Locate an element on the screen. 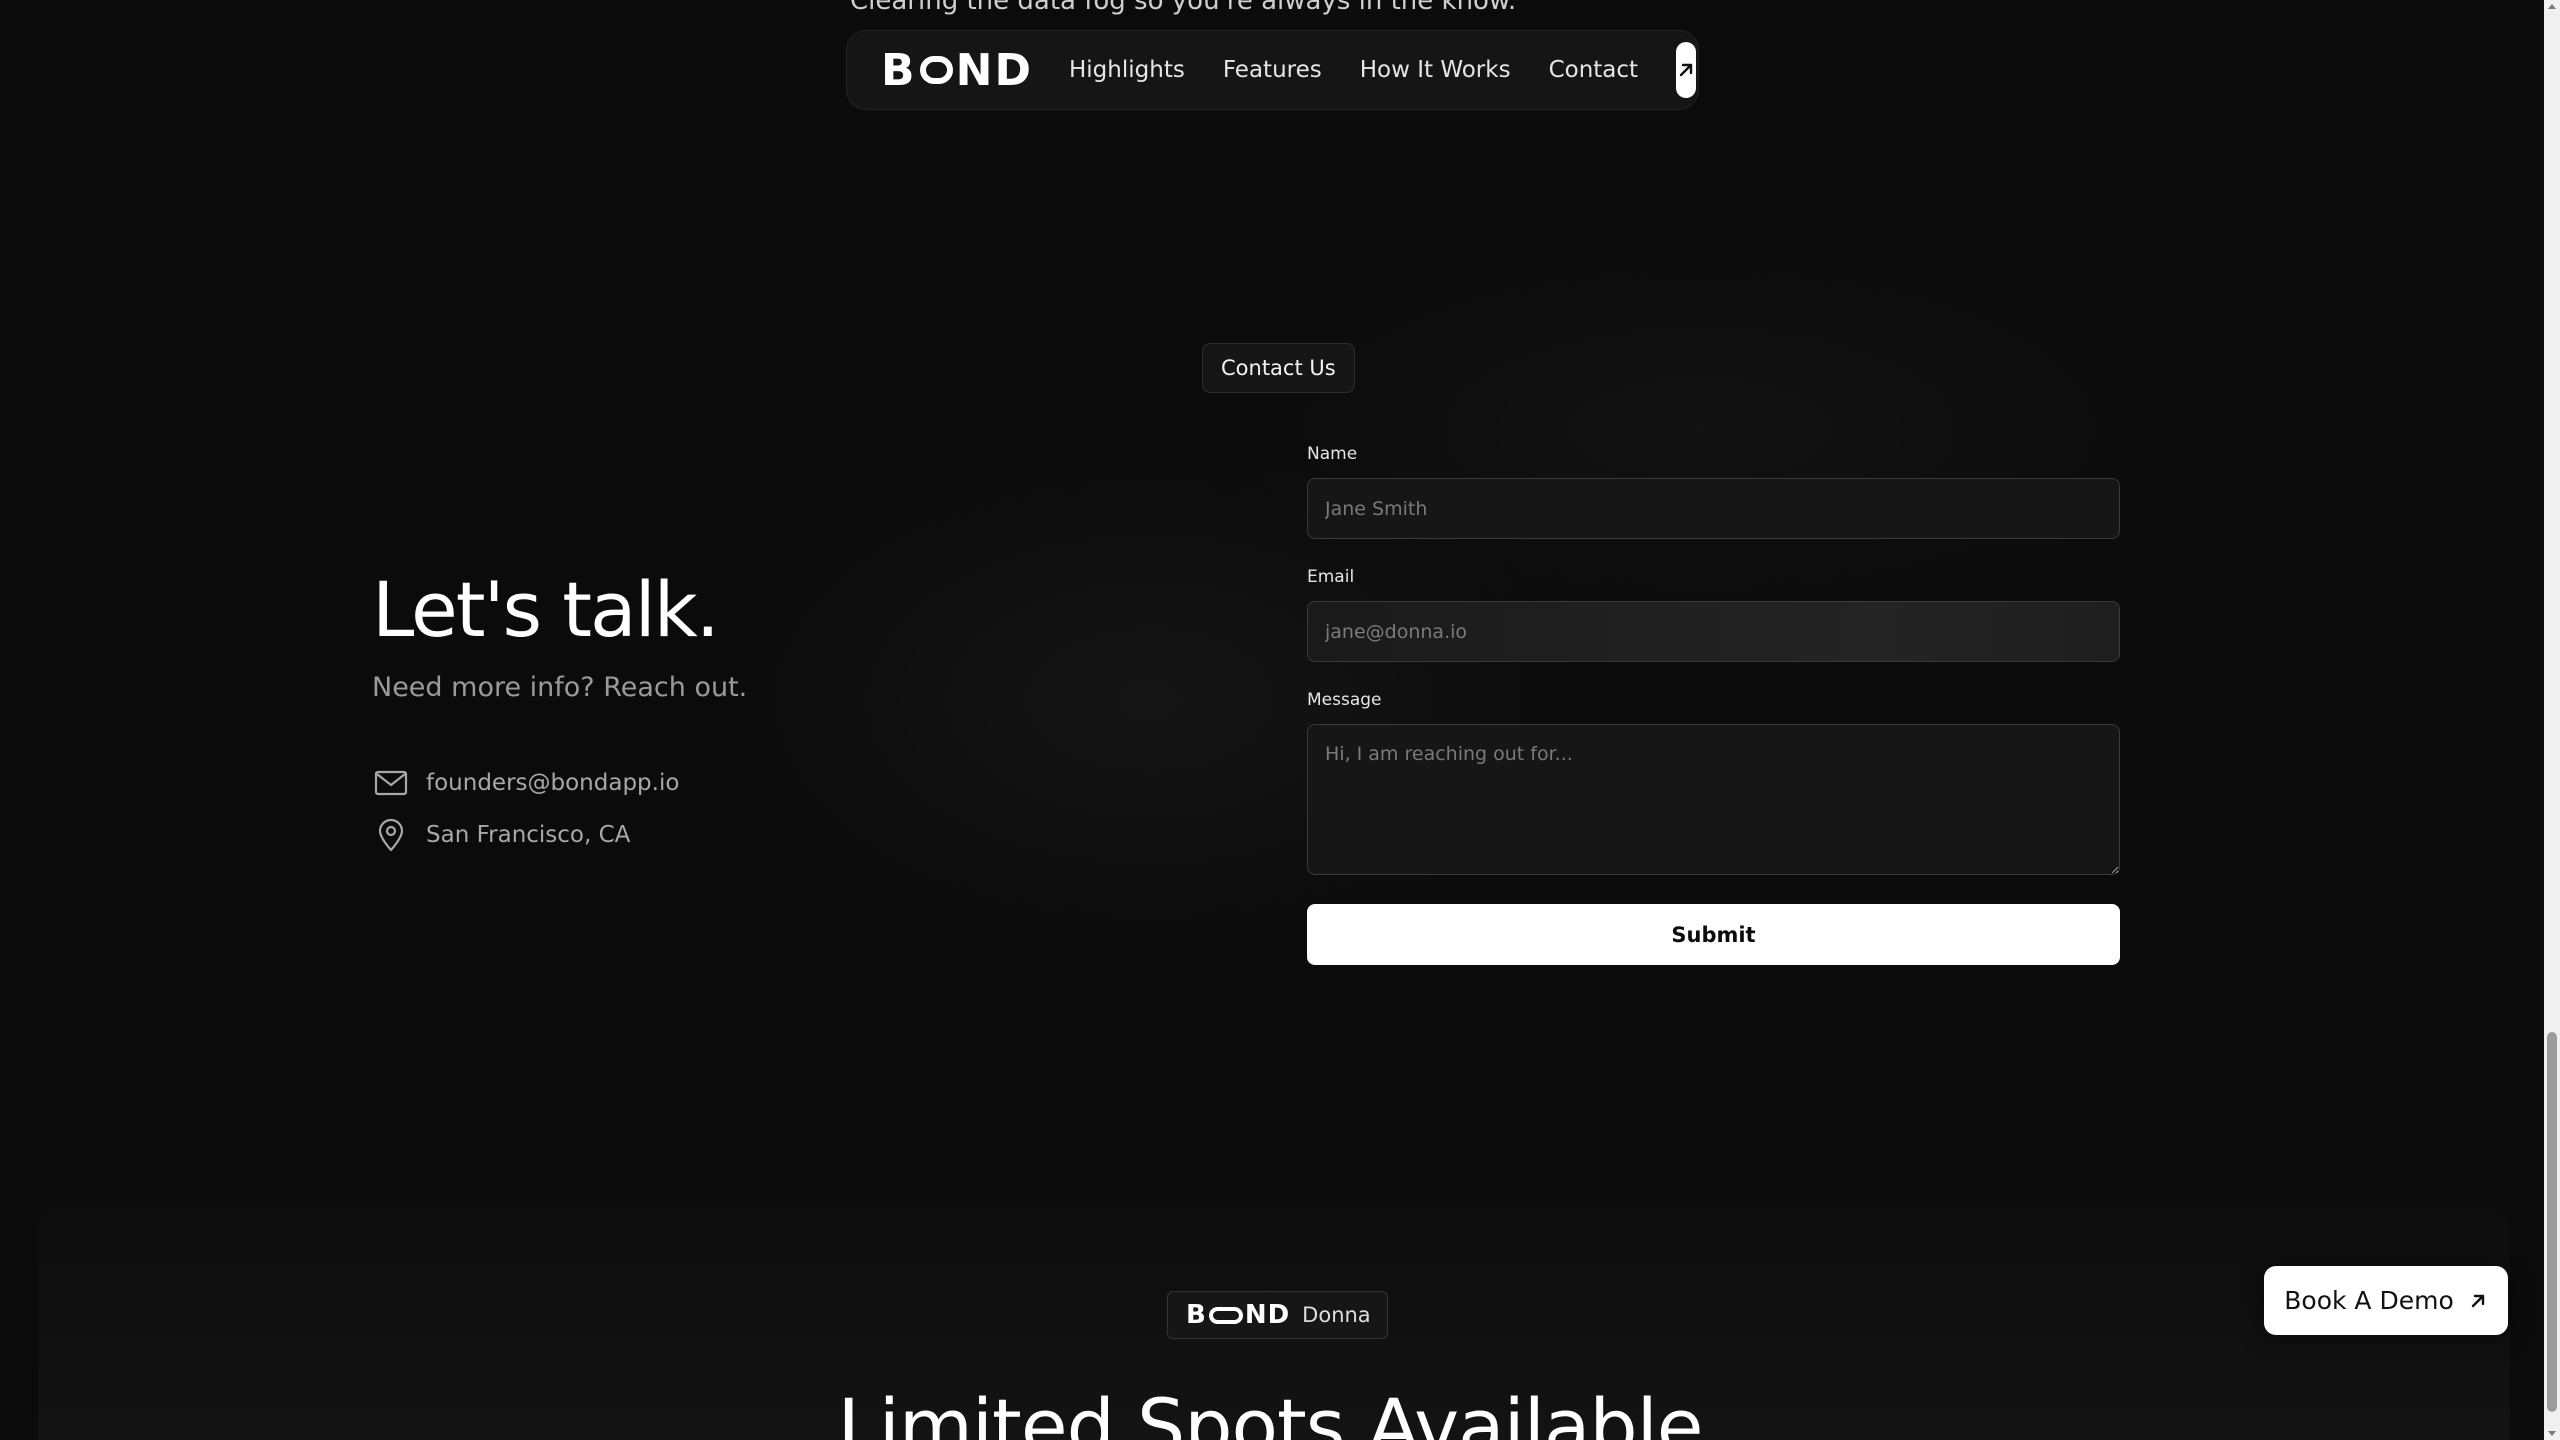 This screenshot has width=2560, height=1440. limited-spots-heading: Limited Spots Available is located at coordinates (1270, 1411).